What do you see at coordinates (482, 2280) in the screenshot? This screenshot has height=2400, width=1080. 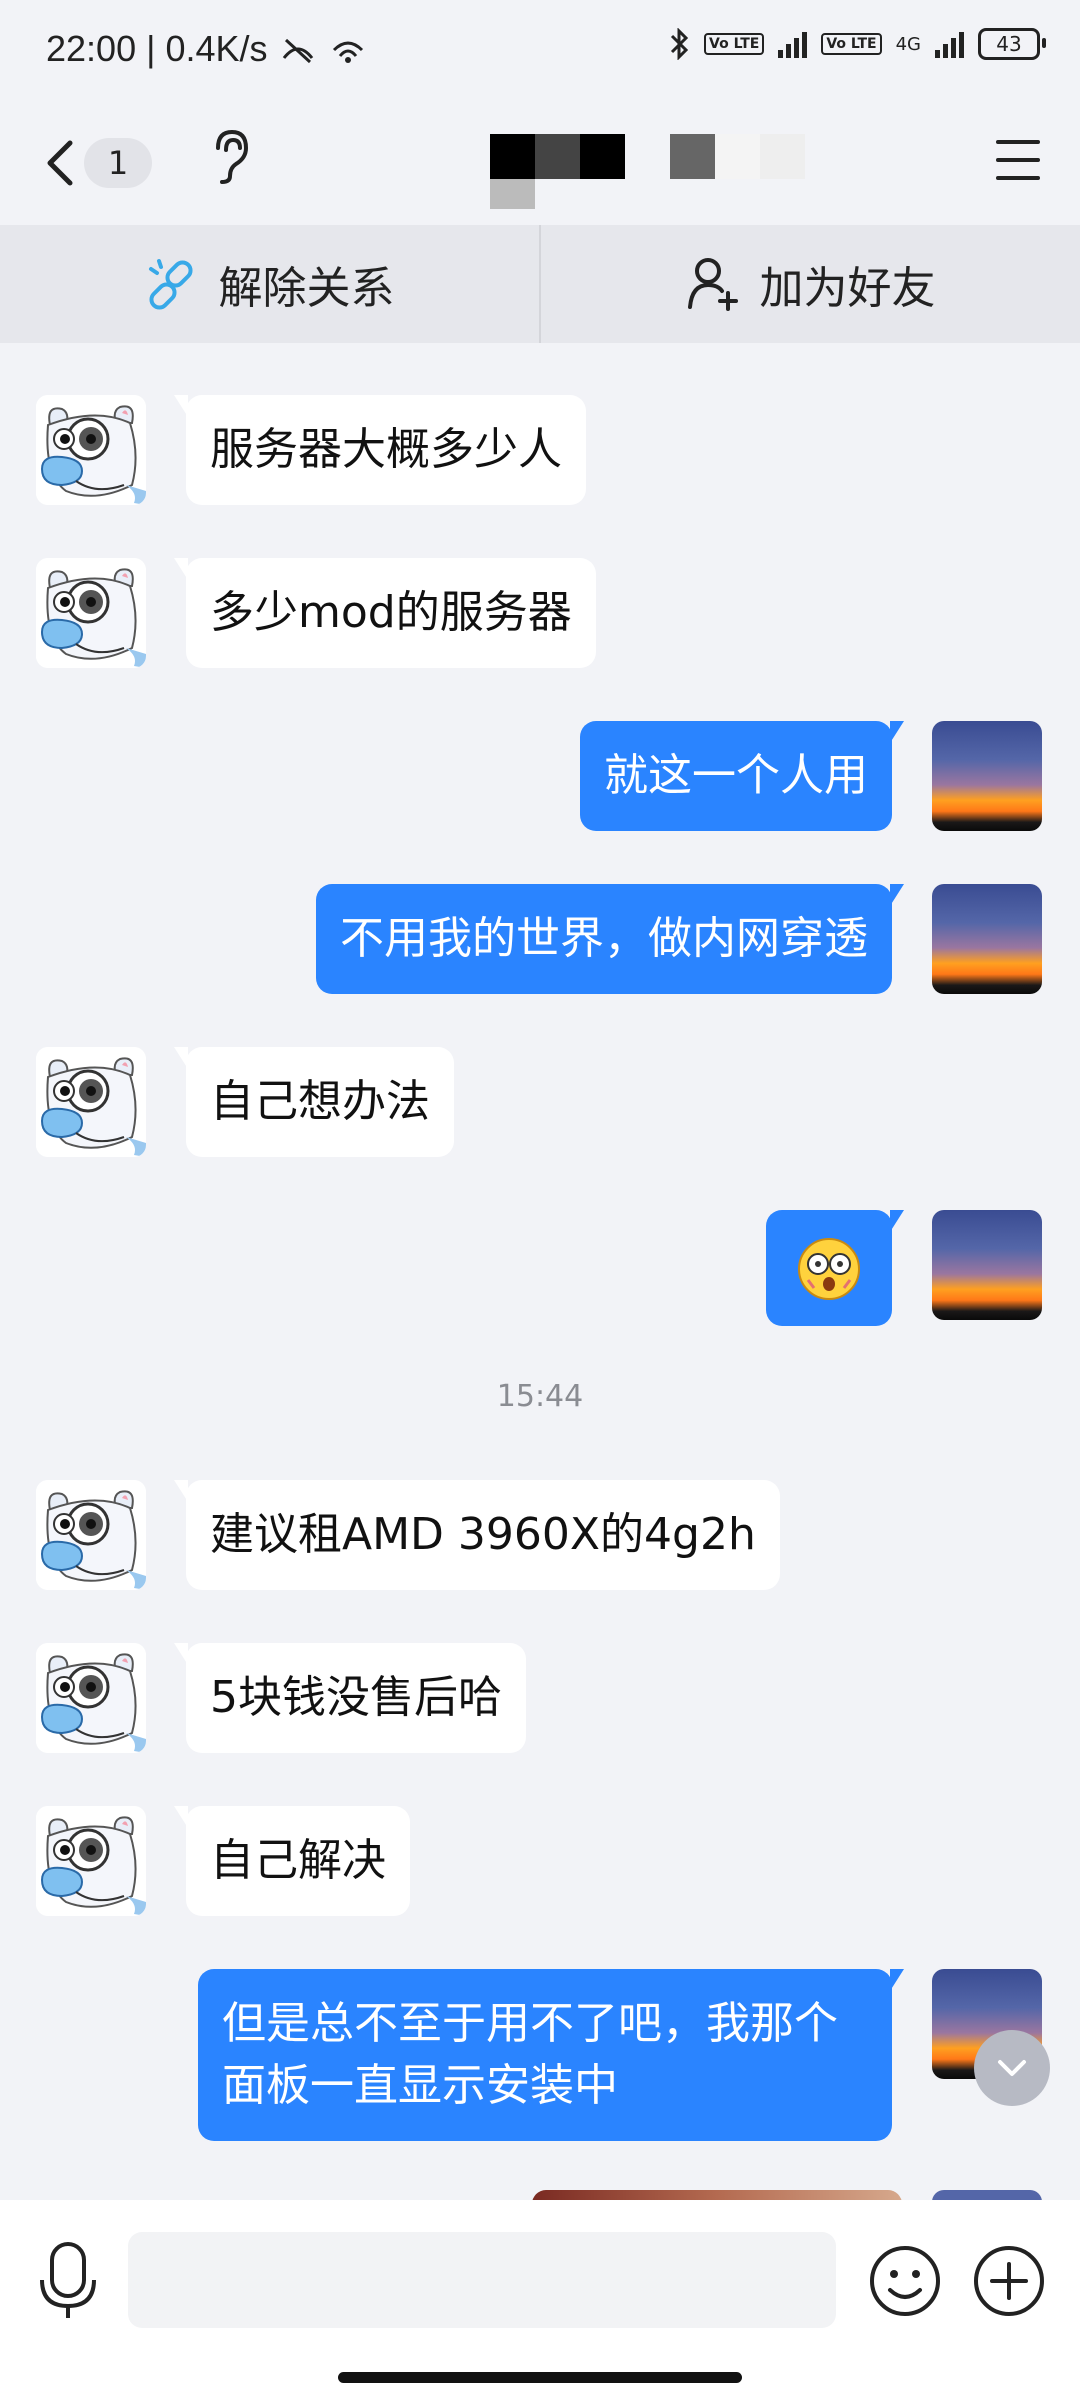 I see `message-input` at bounding box center [482, 2280].